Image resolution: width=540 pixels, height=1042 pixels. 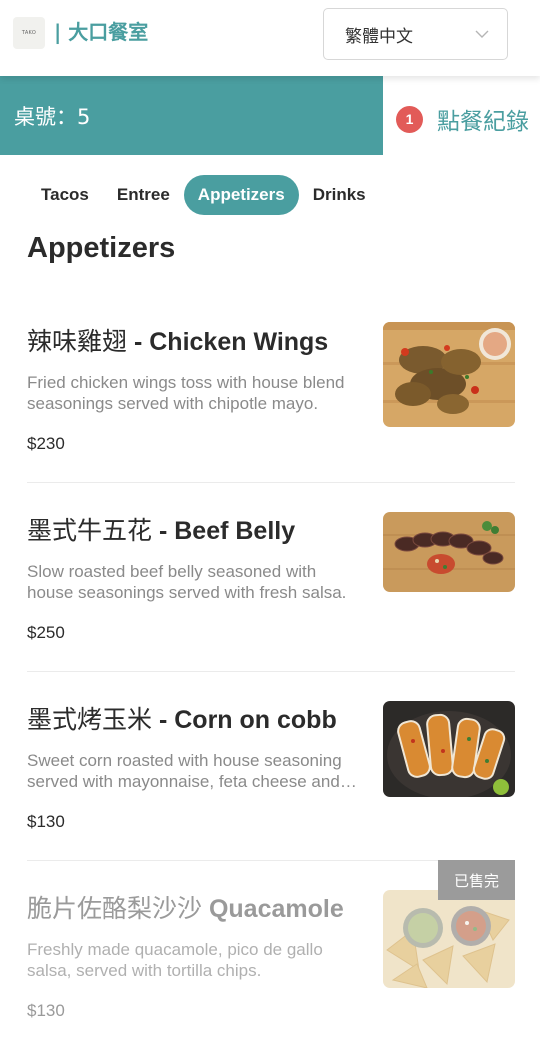 I want to click on tab-tacos: Tacos, so click(x=65, y=195).